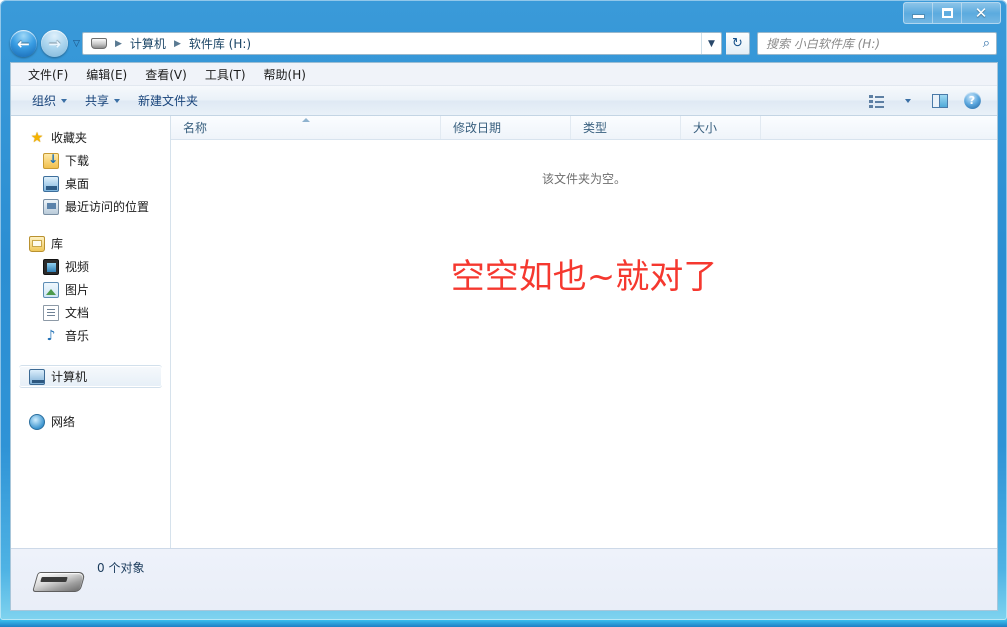  Describe the element at coordinates (879, 127) in the screenshot. I see `column-header-filler` at that location.